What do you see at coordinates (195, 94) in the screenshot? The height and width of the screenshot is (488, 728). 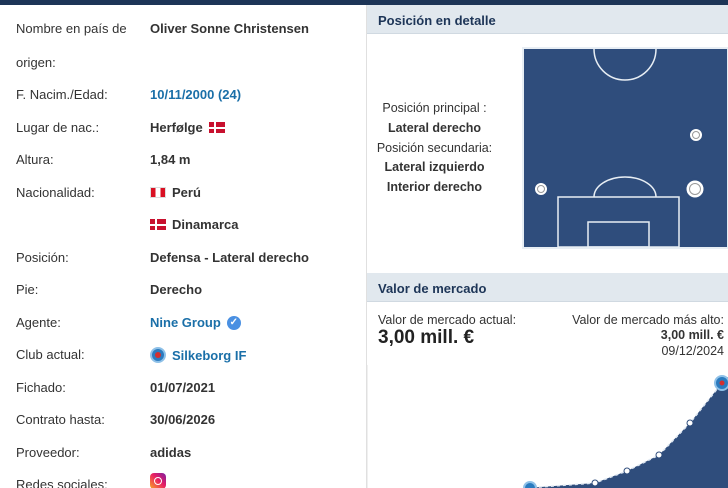 I see `birthdate-link: 10/11/2000 (24)` at bounding box center [195, 94].